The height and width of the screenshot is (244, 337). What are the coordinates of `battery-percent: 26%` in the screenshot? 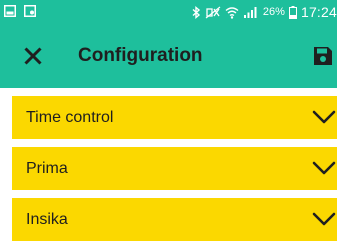 It's located at (273, 12).